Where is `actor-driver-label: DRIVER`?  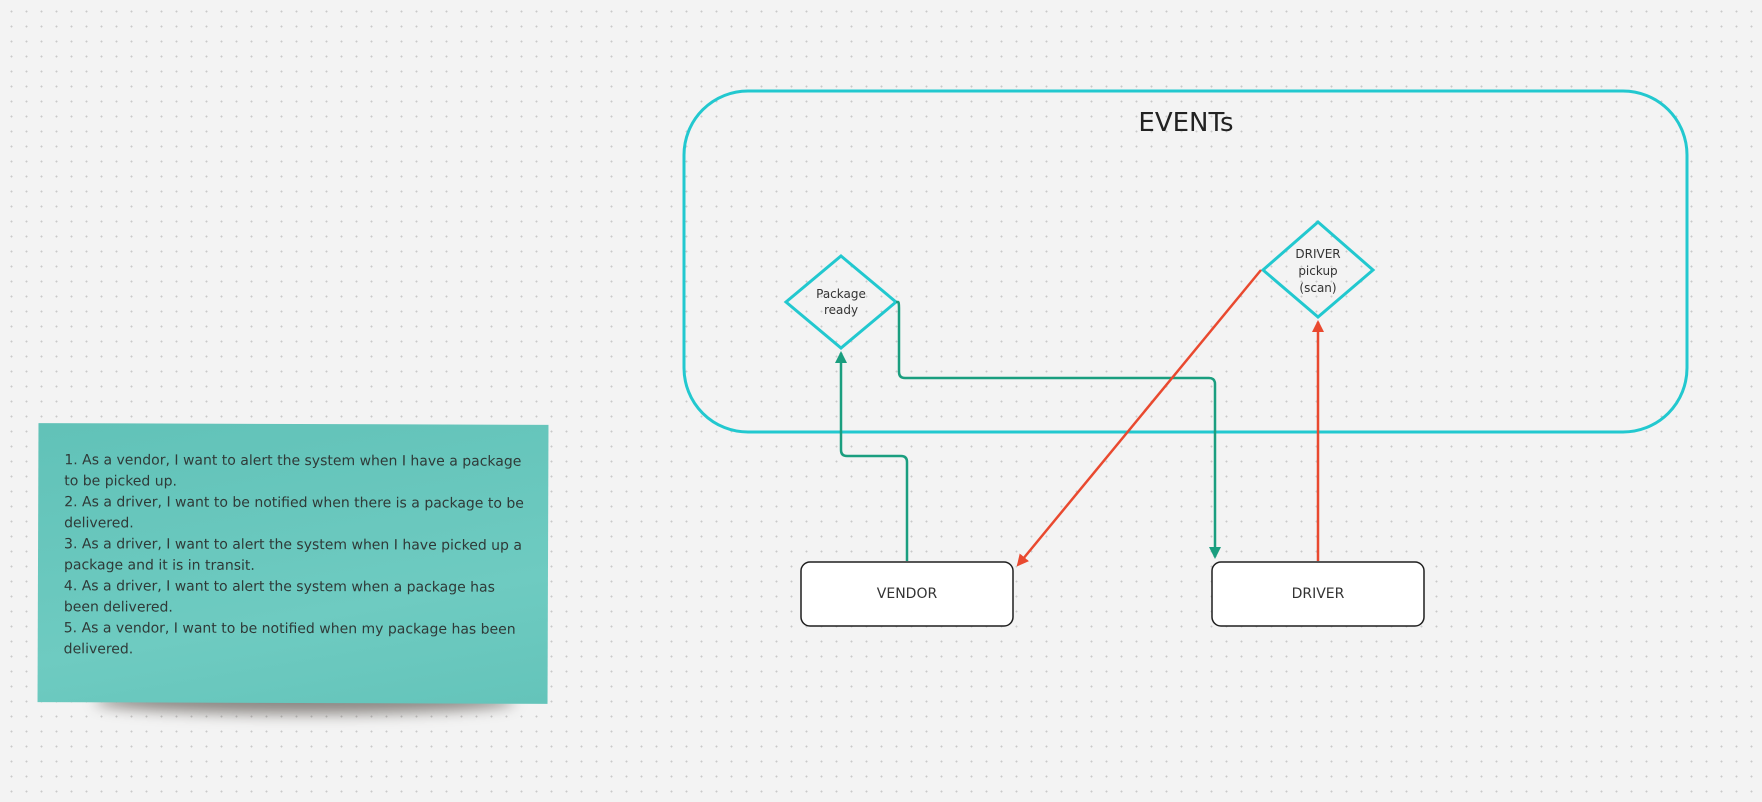 actor-driver-label: DRIVER is located at coordinates (1318, 594).